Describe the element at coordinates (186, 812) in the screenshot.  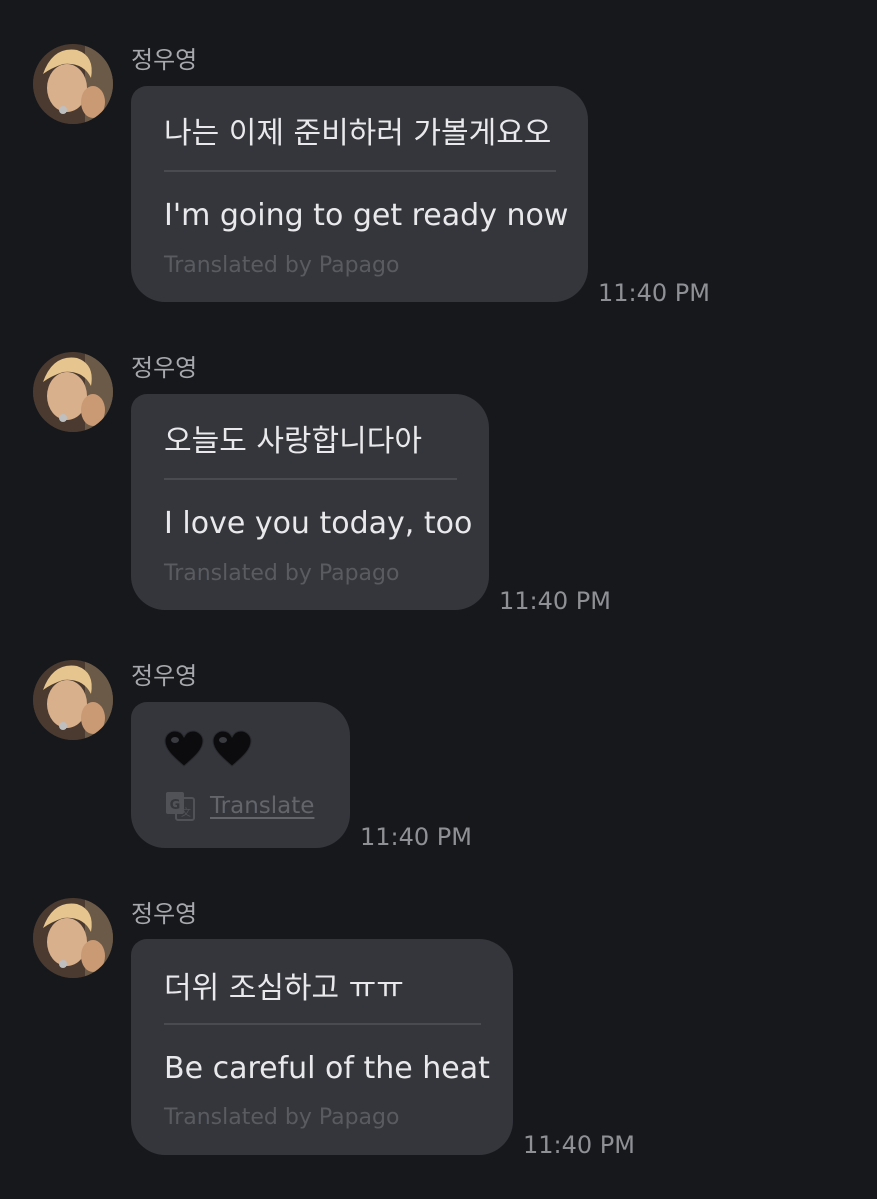
I see `svg-text: 文` at that location.